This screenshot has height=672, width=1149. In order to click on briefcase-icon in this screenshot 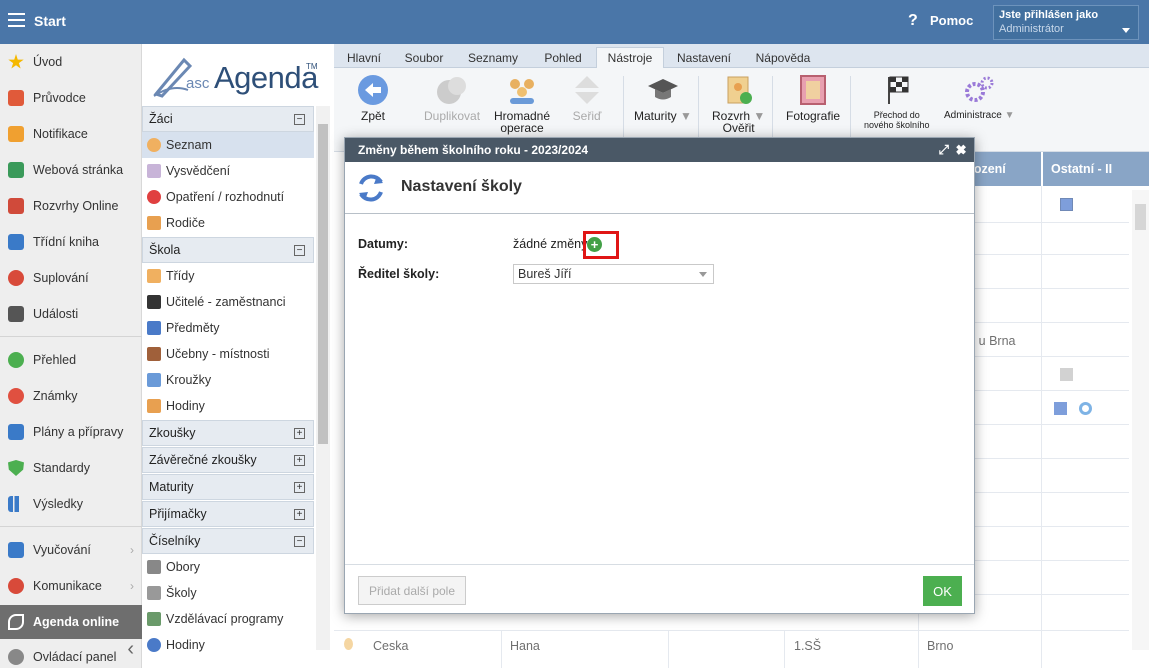, I will do `click(16, 432)`.